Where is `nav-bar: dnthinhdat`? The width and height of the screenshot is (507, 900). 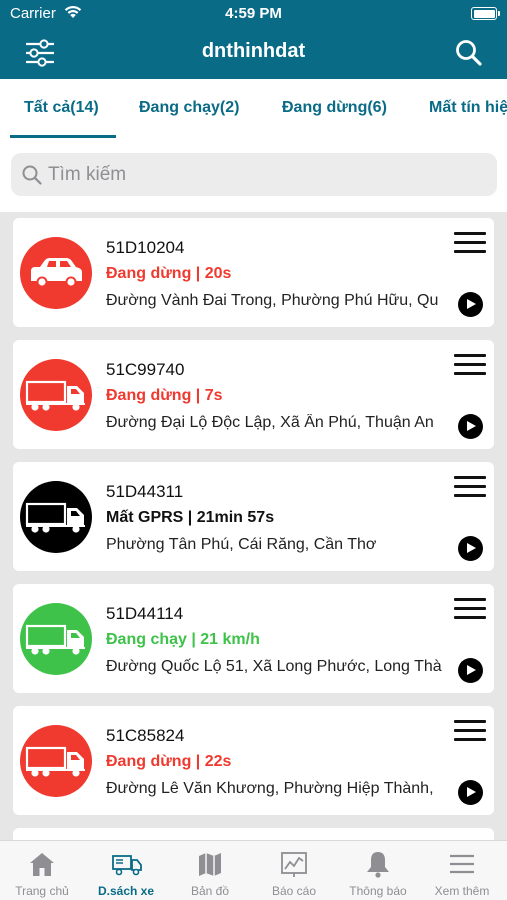 nav-bar: dnthinhdat is located at coordinates (253, 53).